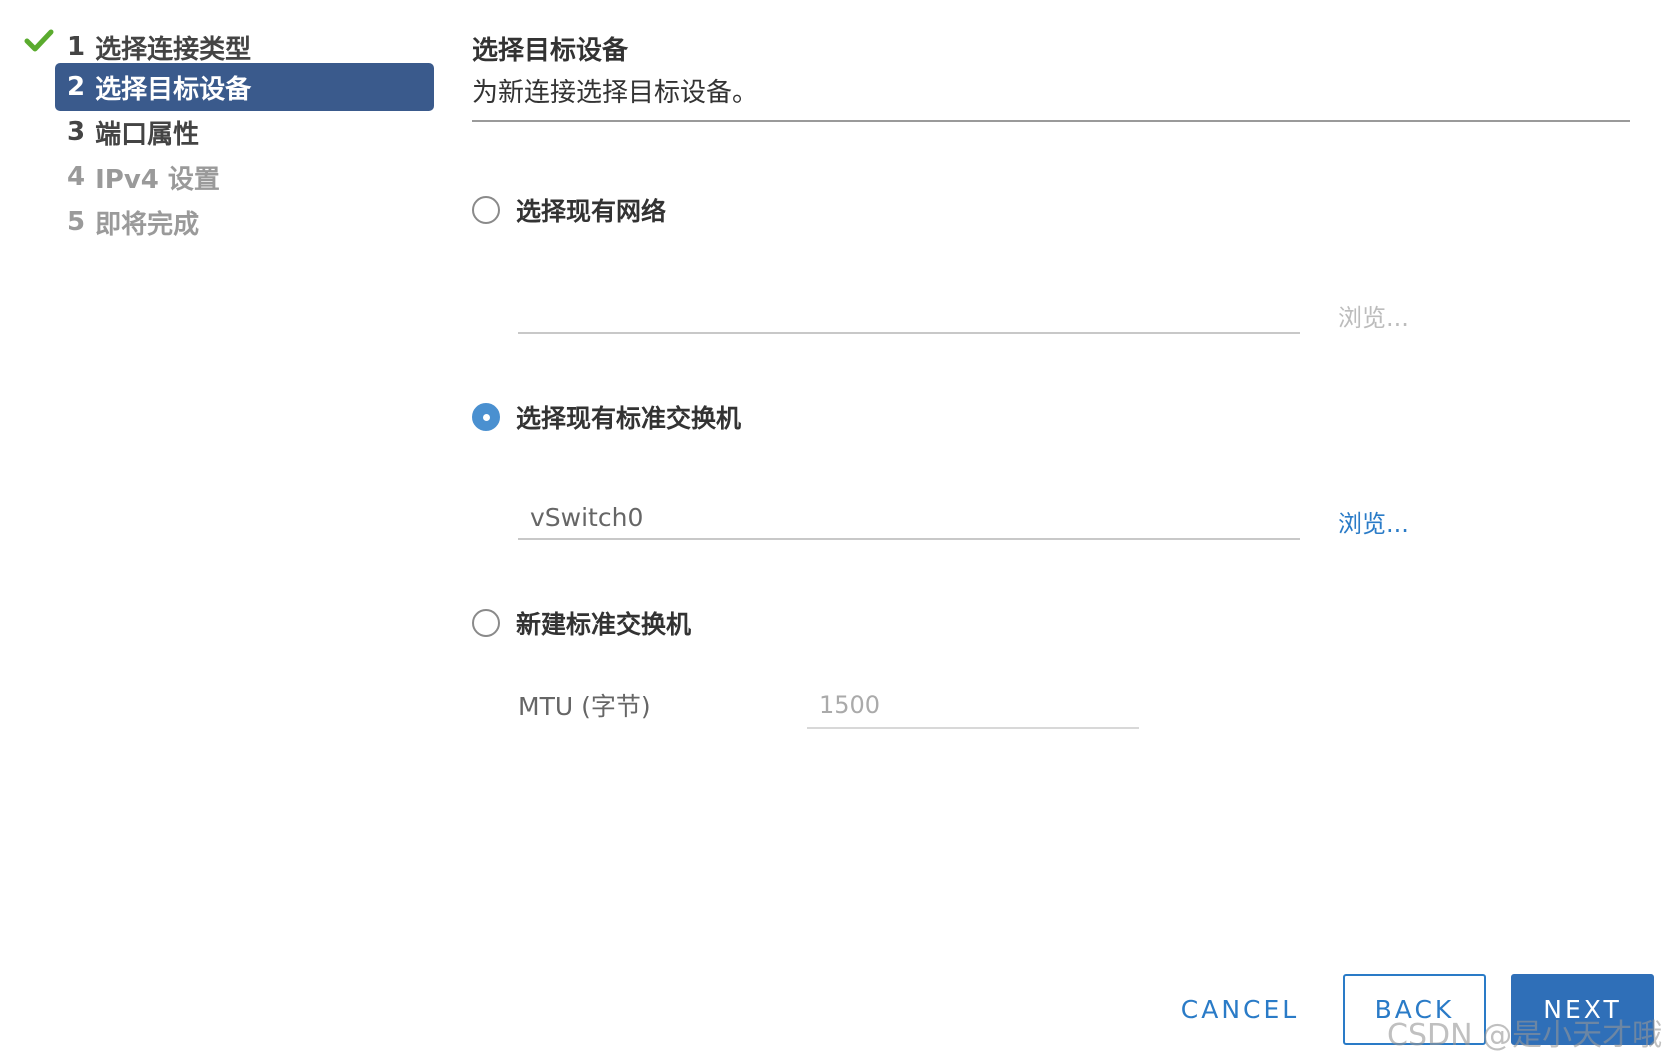  I want to click on checkmark-icon, so click(39, 40).